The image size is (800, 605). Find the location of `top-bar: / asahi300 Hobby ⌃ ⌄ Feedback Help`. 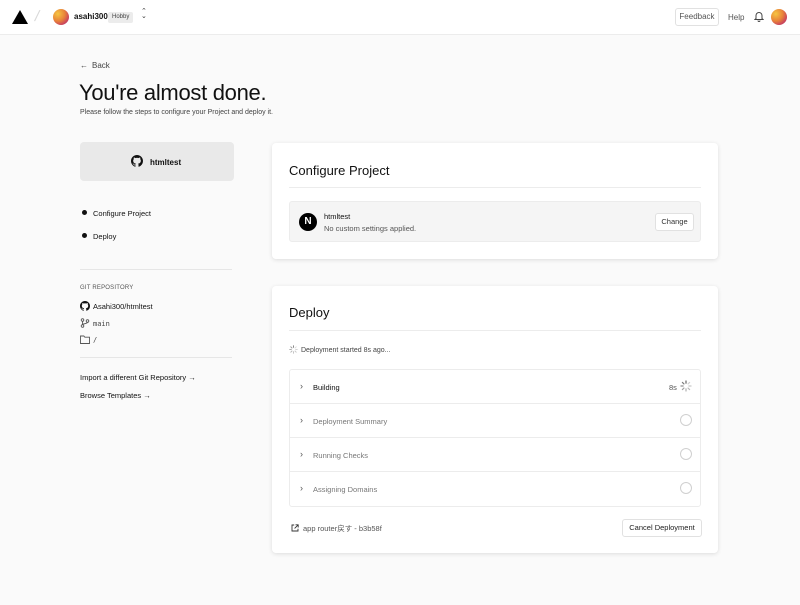

top-bar: / asahi300 Hobby ⌃ ⌄ Feedback Help is located at coordinates (400, 17).